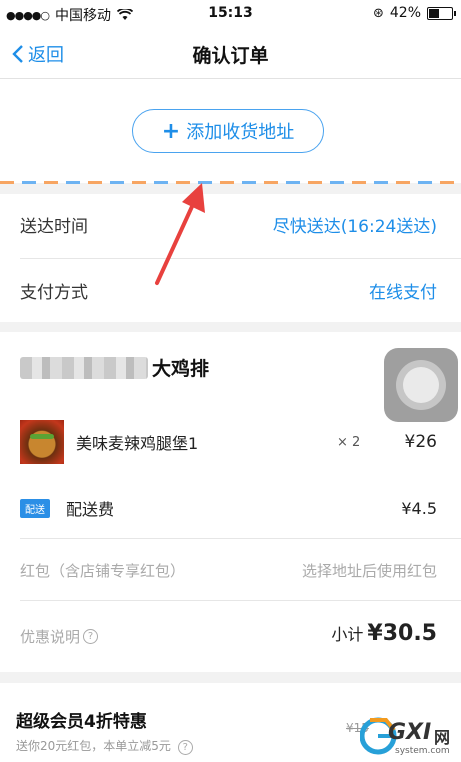  I want to click on payment-method-row: 支付方式 在线支付, so click(228, 290).